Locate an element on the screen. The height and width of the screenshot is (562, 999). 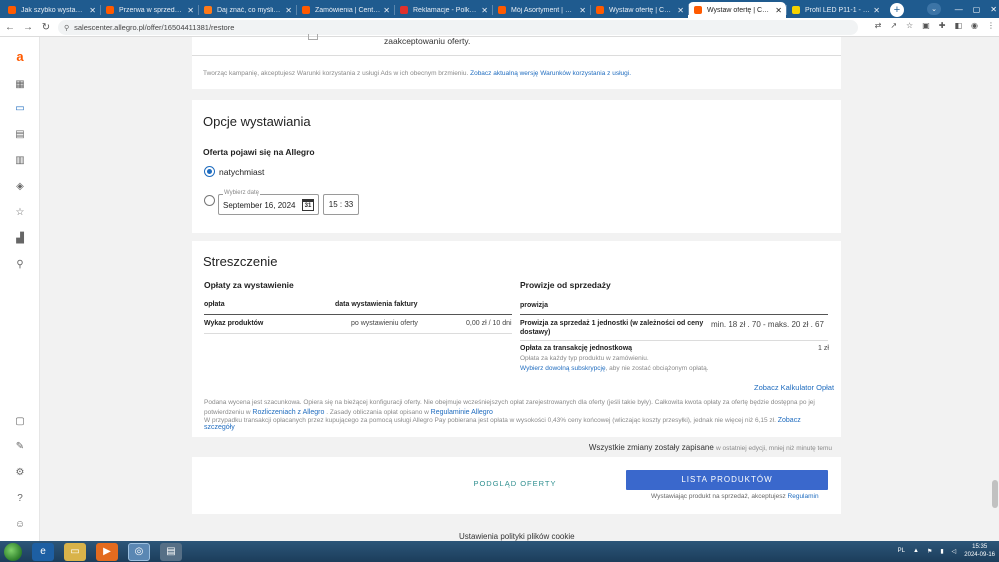
chrome-icon: ◎ is located at coordinates (139, 551).